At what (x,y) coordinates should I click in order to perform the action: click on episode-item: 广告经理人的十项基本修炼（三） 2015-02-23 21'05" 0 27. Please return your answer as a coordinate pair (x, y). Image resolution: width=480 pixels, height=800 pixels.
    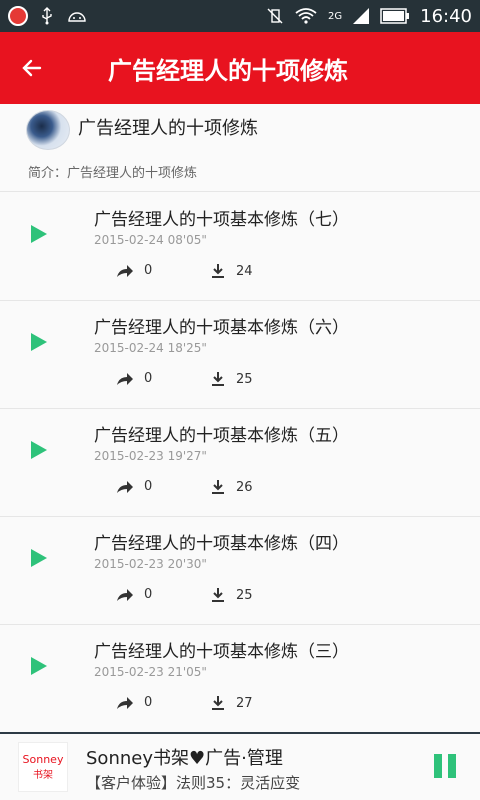
    Looking at the image, I should click on (240, 679).